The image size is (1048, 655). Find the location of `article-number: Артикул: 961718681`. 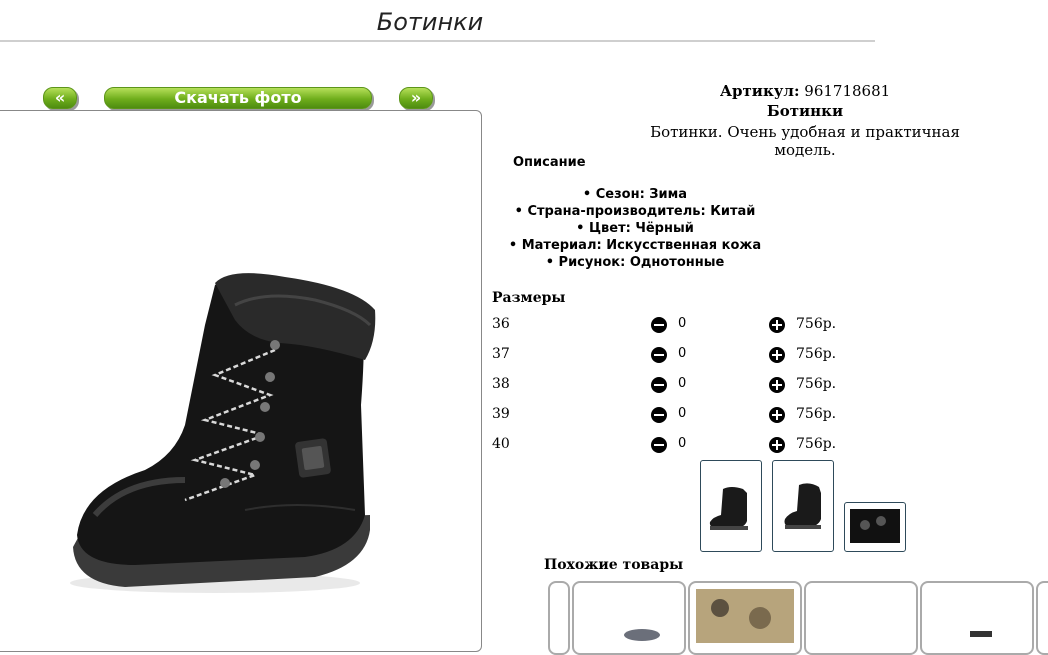

article-number: Артикул: 961718681 is located at coordinates (805, 91).